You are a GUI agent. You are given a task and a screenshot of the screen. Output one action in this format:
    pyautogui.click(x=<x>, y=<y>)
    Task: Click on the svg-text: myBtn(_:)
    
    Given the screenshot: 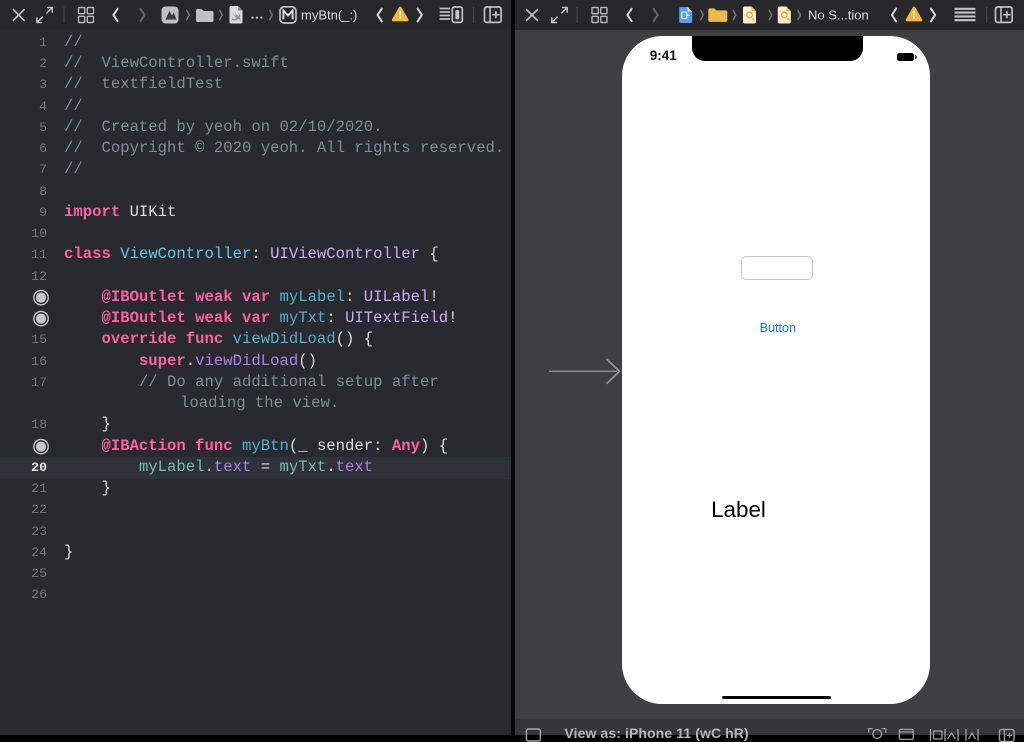 What is the action you would take?
    pyautogui.click(x=329, y=15)
    